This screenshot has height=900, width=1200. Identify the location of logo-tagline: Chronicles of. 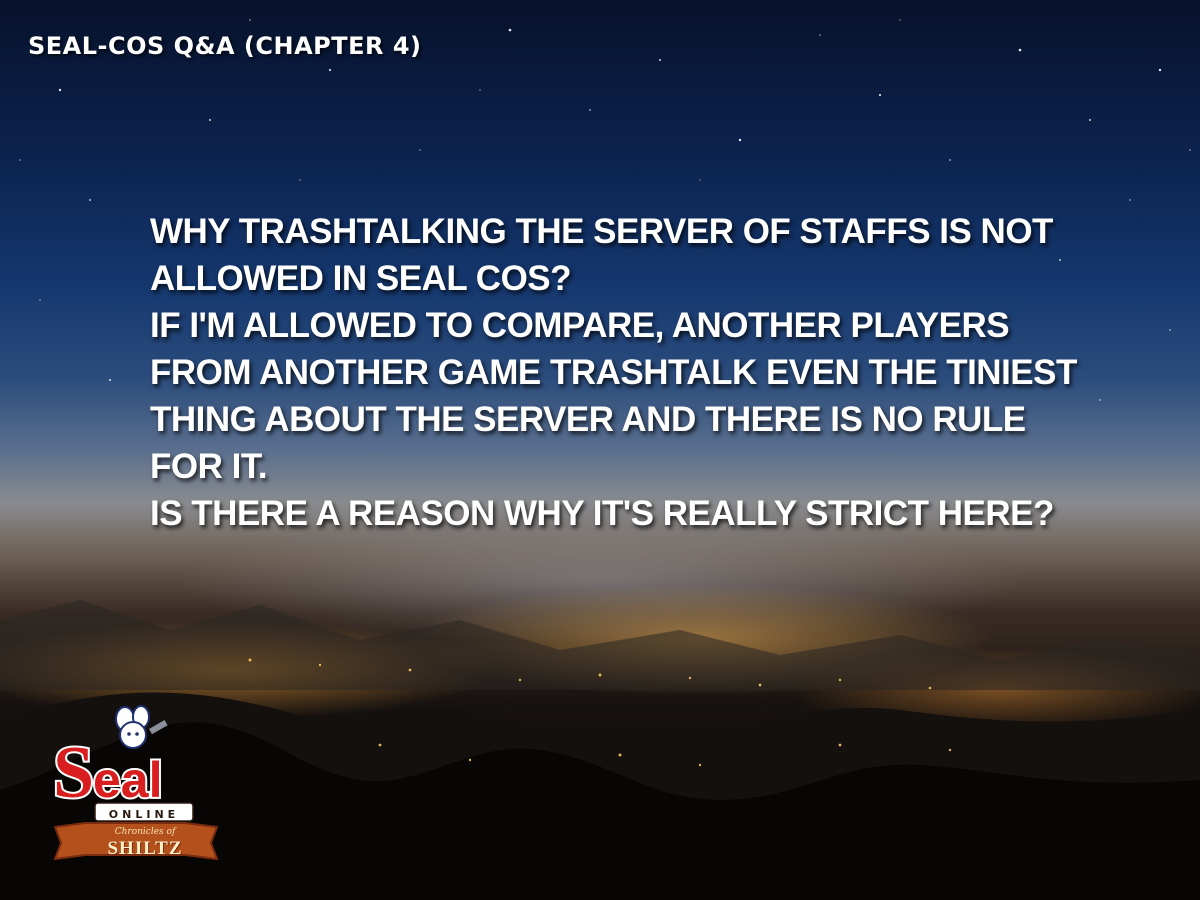
(145, 832).